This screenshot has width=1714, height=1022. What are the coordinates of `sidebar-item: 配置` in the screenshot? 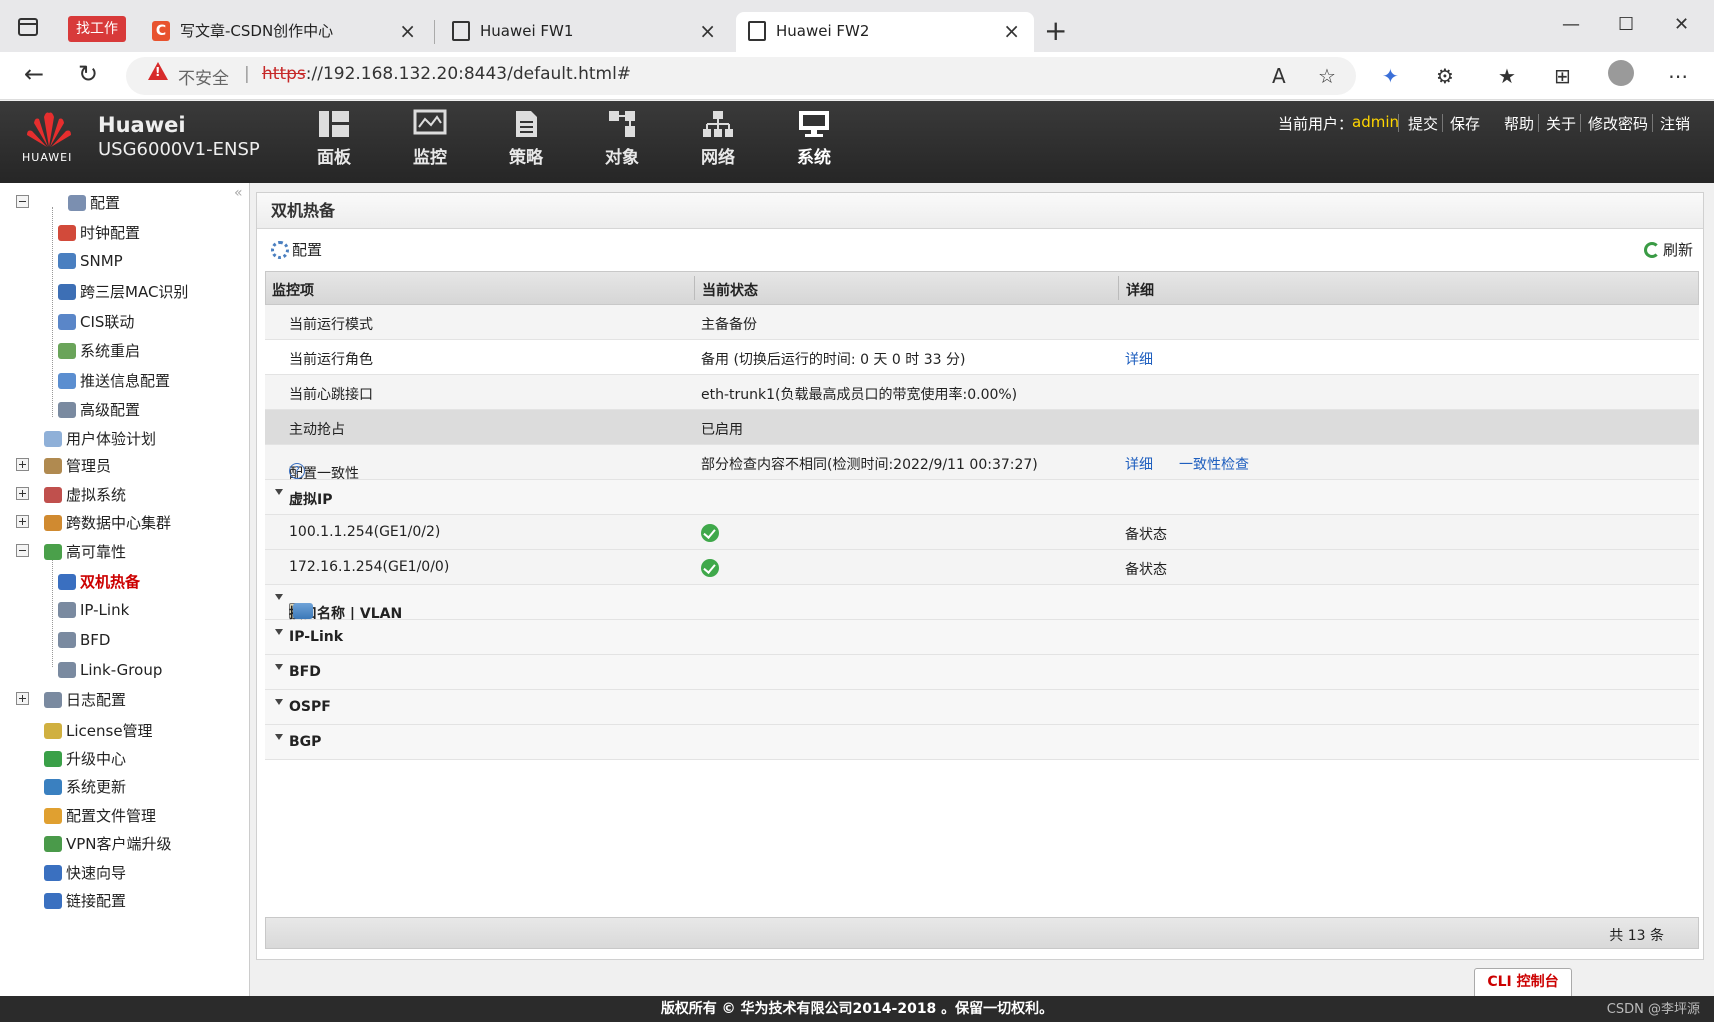 It's located at (94, 202).